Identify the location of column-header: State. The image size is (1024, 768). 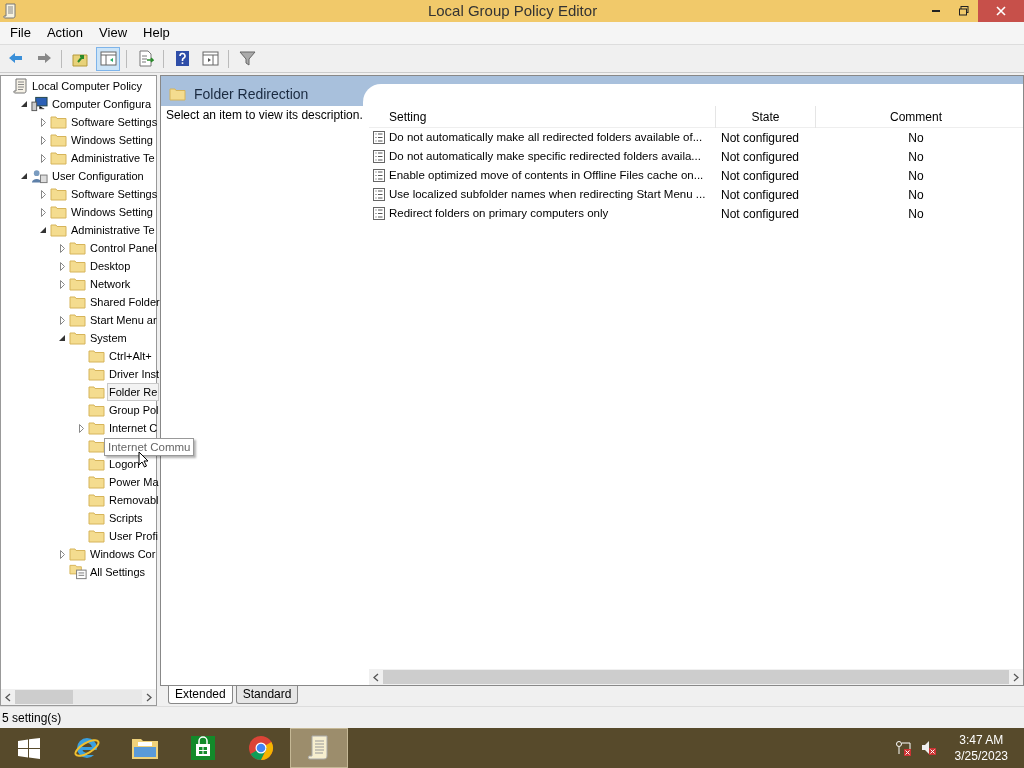
(766, 116).